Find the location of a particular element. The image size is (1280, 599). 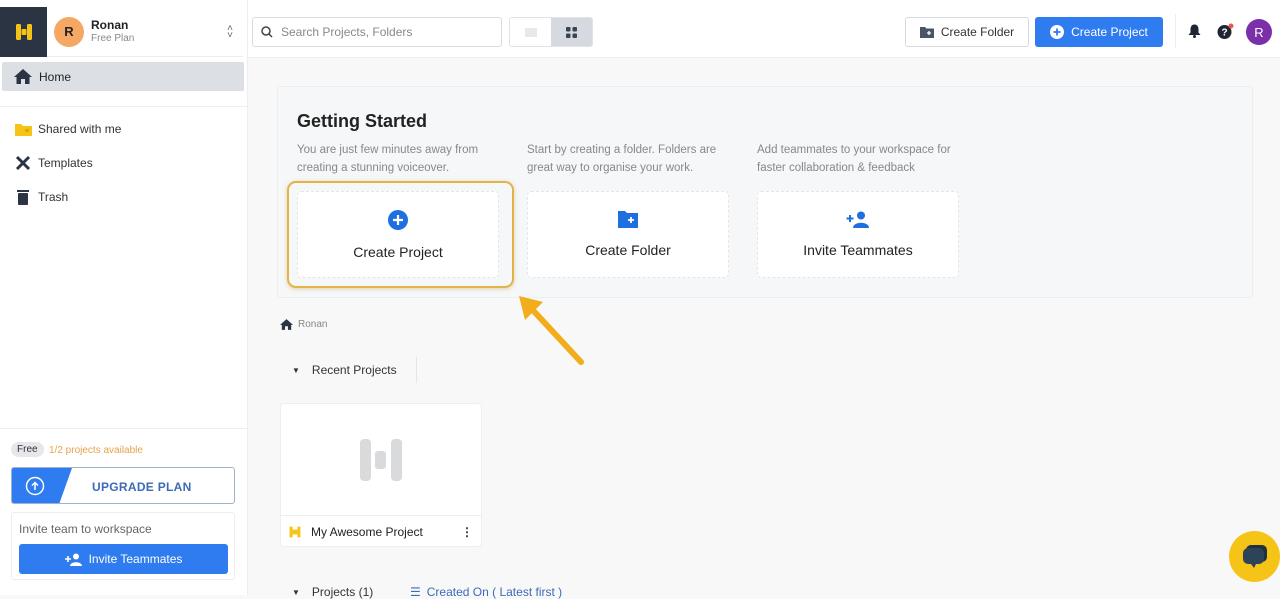

sort-icon: ☰ is located at coordinates (415, 592).